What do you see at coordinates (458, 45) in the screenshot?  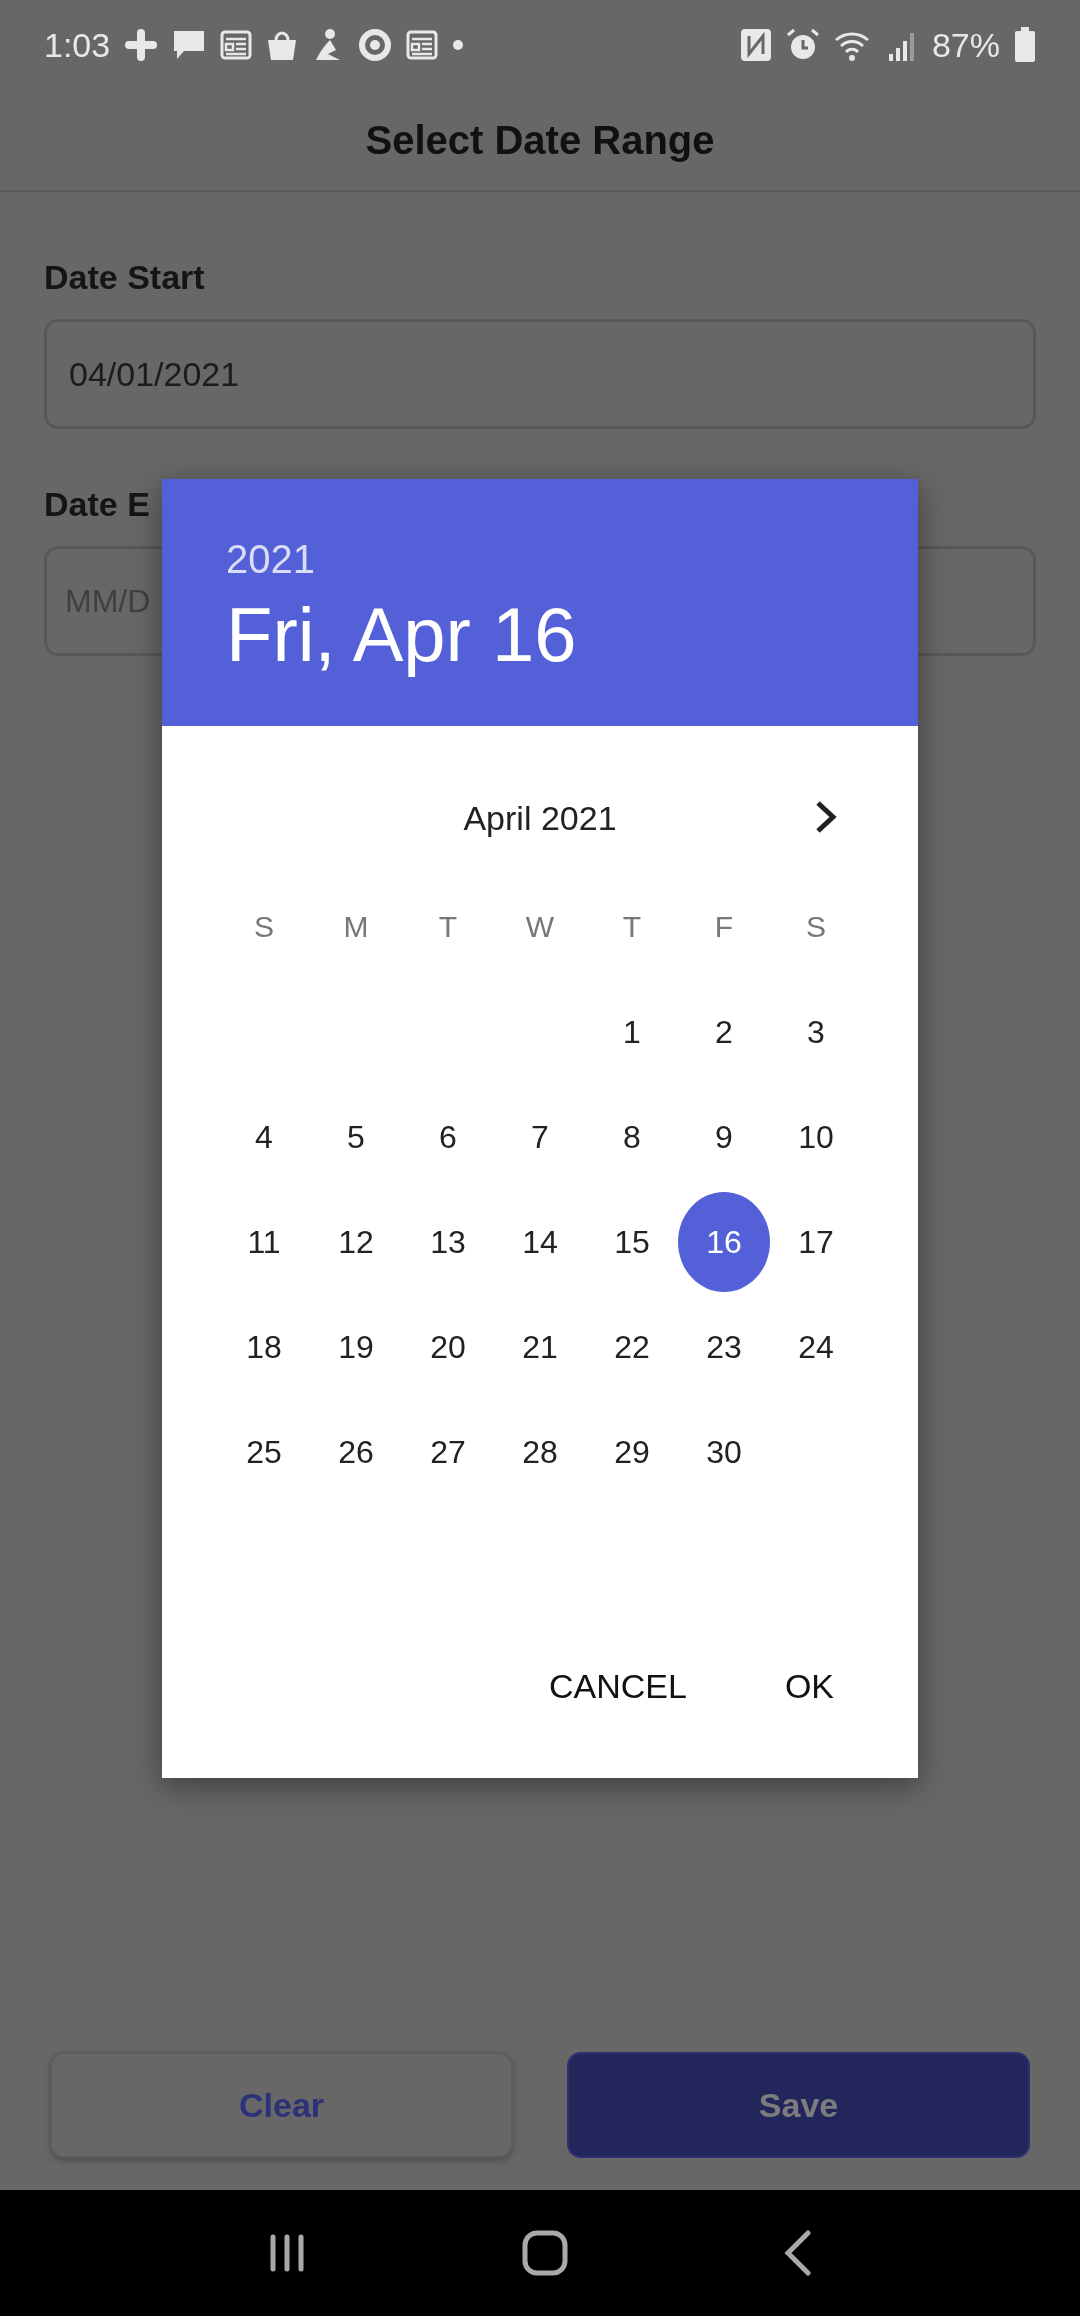 I see `dot-icon` at bounding box center [458, 45].